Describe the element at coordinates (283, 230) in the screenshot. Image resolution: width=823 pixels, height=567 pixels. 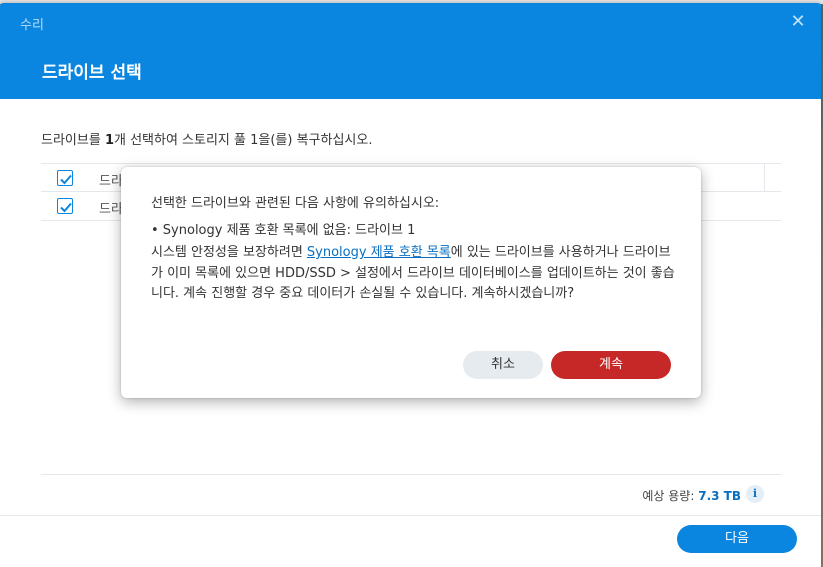
I see `dialog-bullet: • Synology 제품 호환 목록에 없음: 드라이브 1` at that location.